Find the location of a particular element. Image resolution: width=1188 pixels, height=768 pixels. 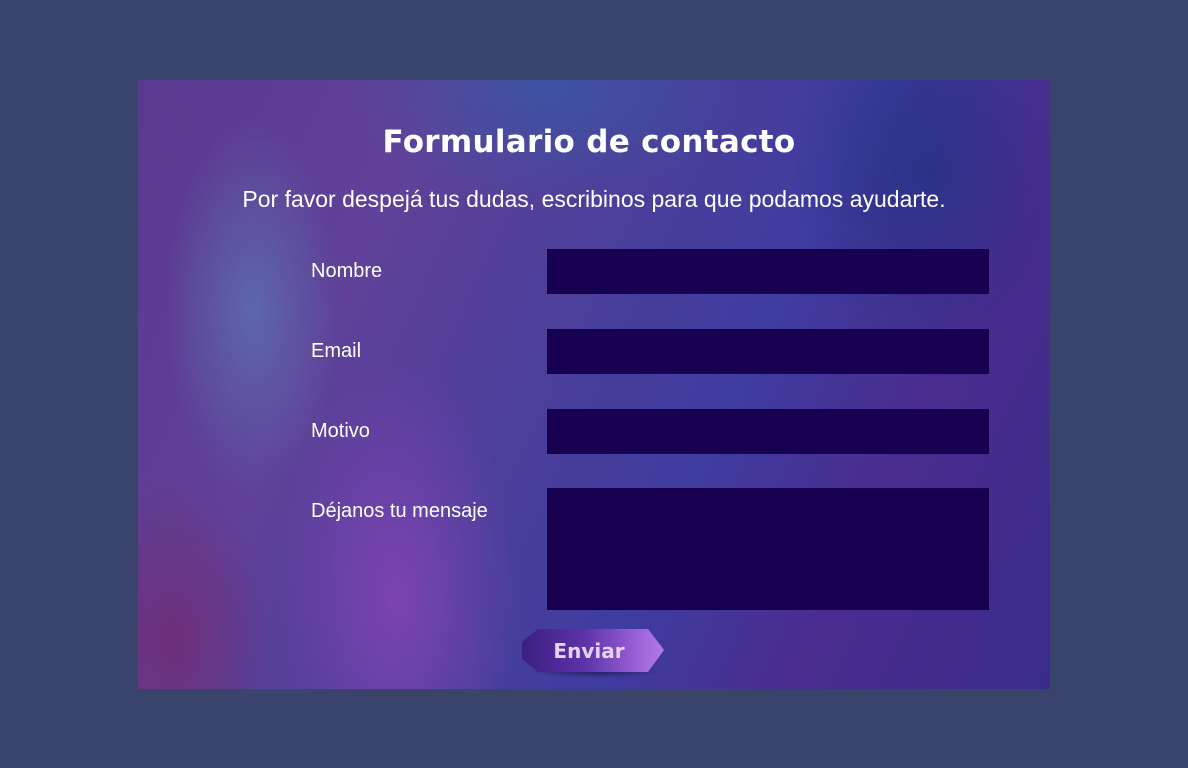

name-input is located at coordinates (768, 271).